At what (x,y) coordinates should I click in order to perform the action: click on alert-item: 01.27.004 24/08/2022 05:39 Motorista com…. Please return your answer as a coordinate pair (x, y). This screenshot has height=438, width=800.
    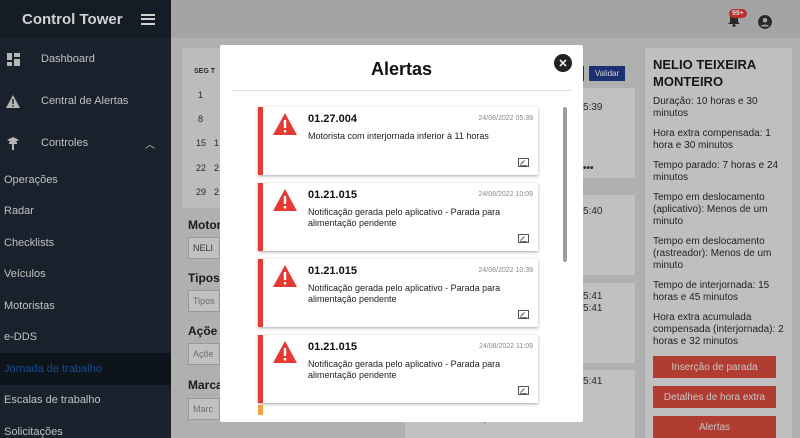
    Looking at the image, I should click on (398, 141).